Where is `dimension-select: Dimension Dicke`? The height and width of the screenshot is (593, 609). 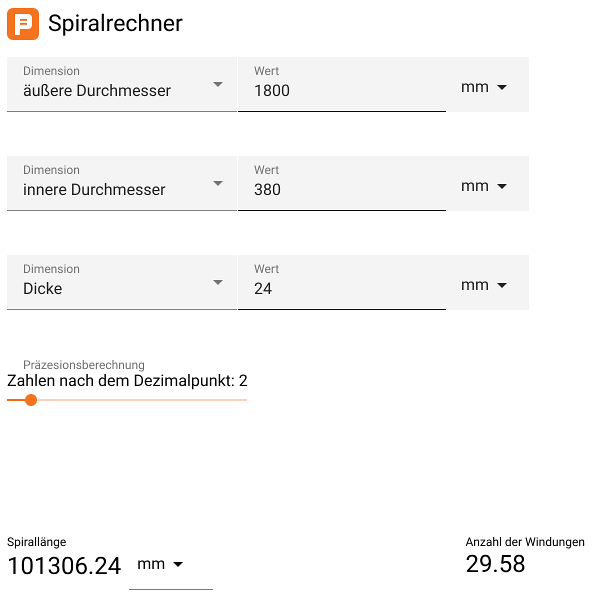
dimension-select: Dimension Dicke is located at coordinates (122, 282).